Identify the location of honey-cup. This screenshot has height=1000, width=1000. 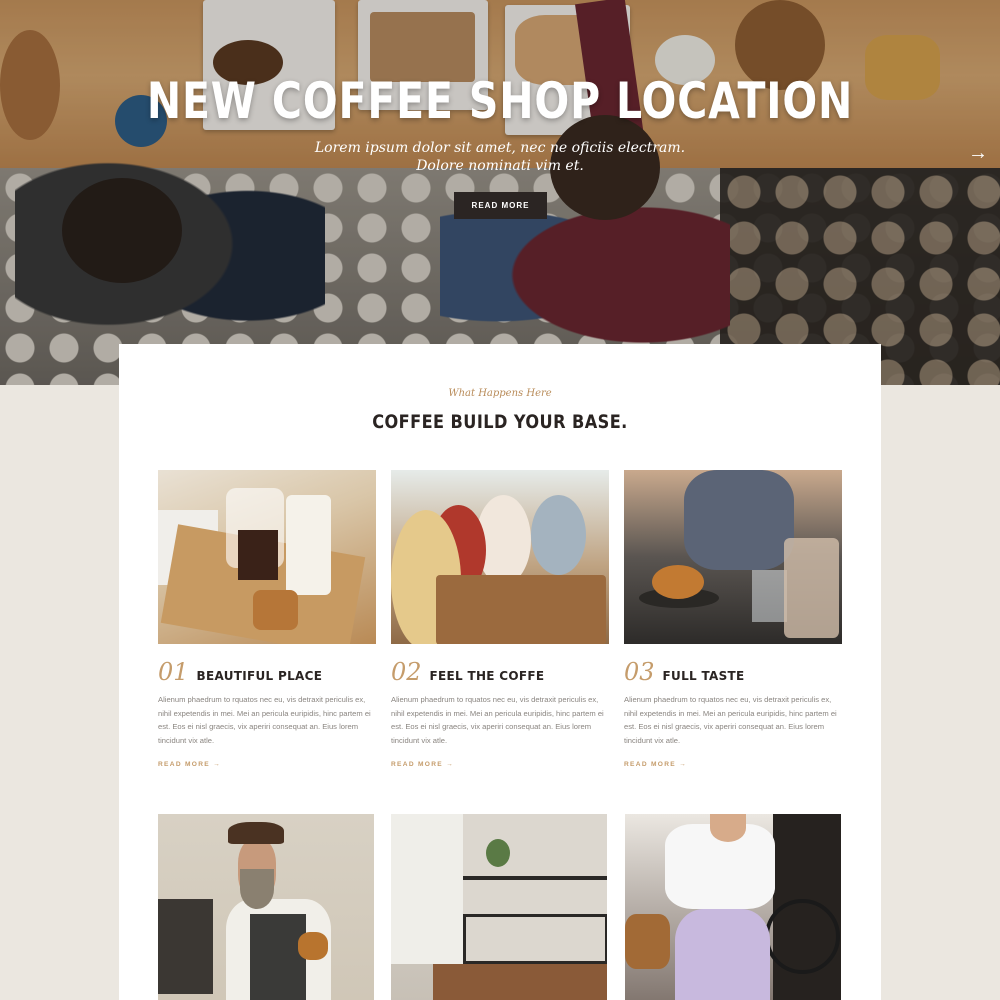
(275, 610).